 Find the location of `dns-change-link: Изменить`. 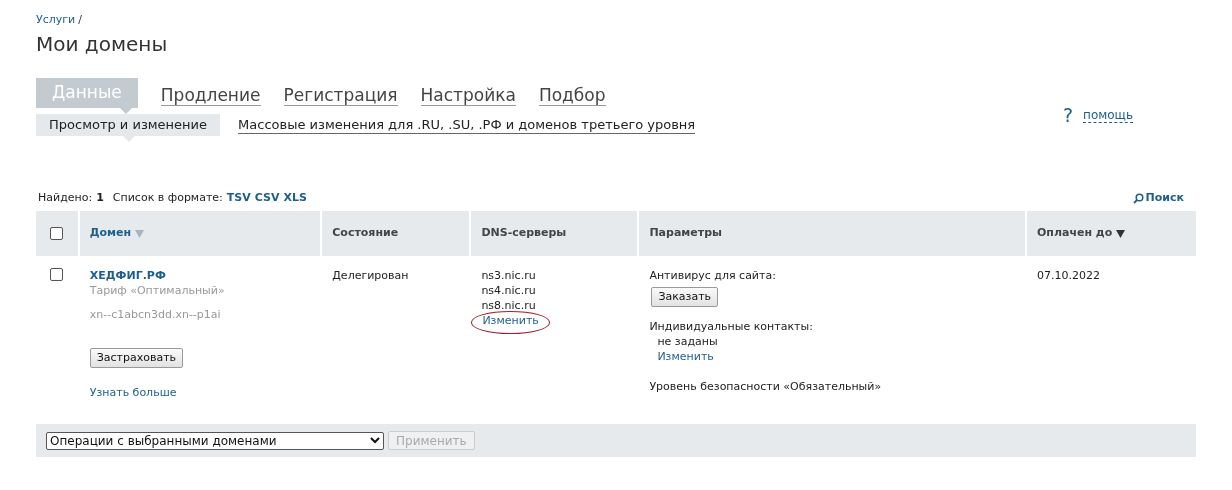

dns-change-link: Изменить is located at coordinates (510, 320).